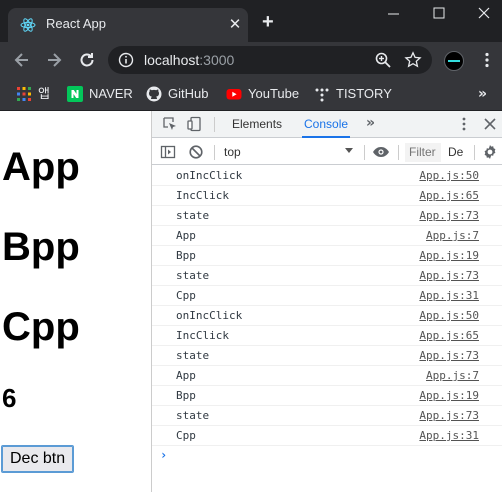  Describe the element at coordinates (168, 152) in the screenshot. I see `sidebar-toggle-icon` at that location.